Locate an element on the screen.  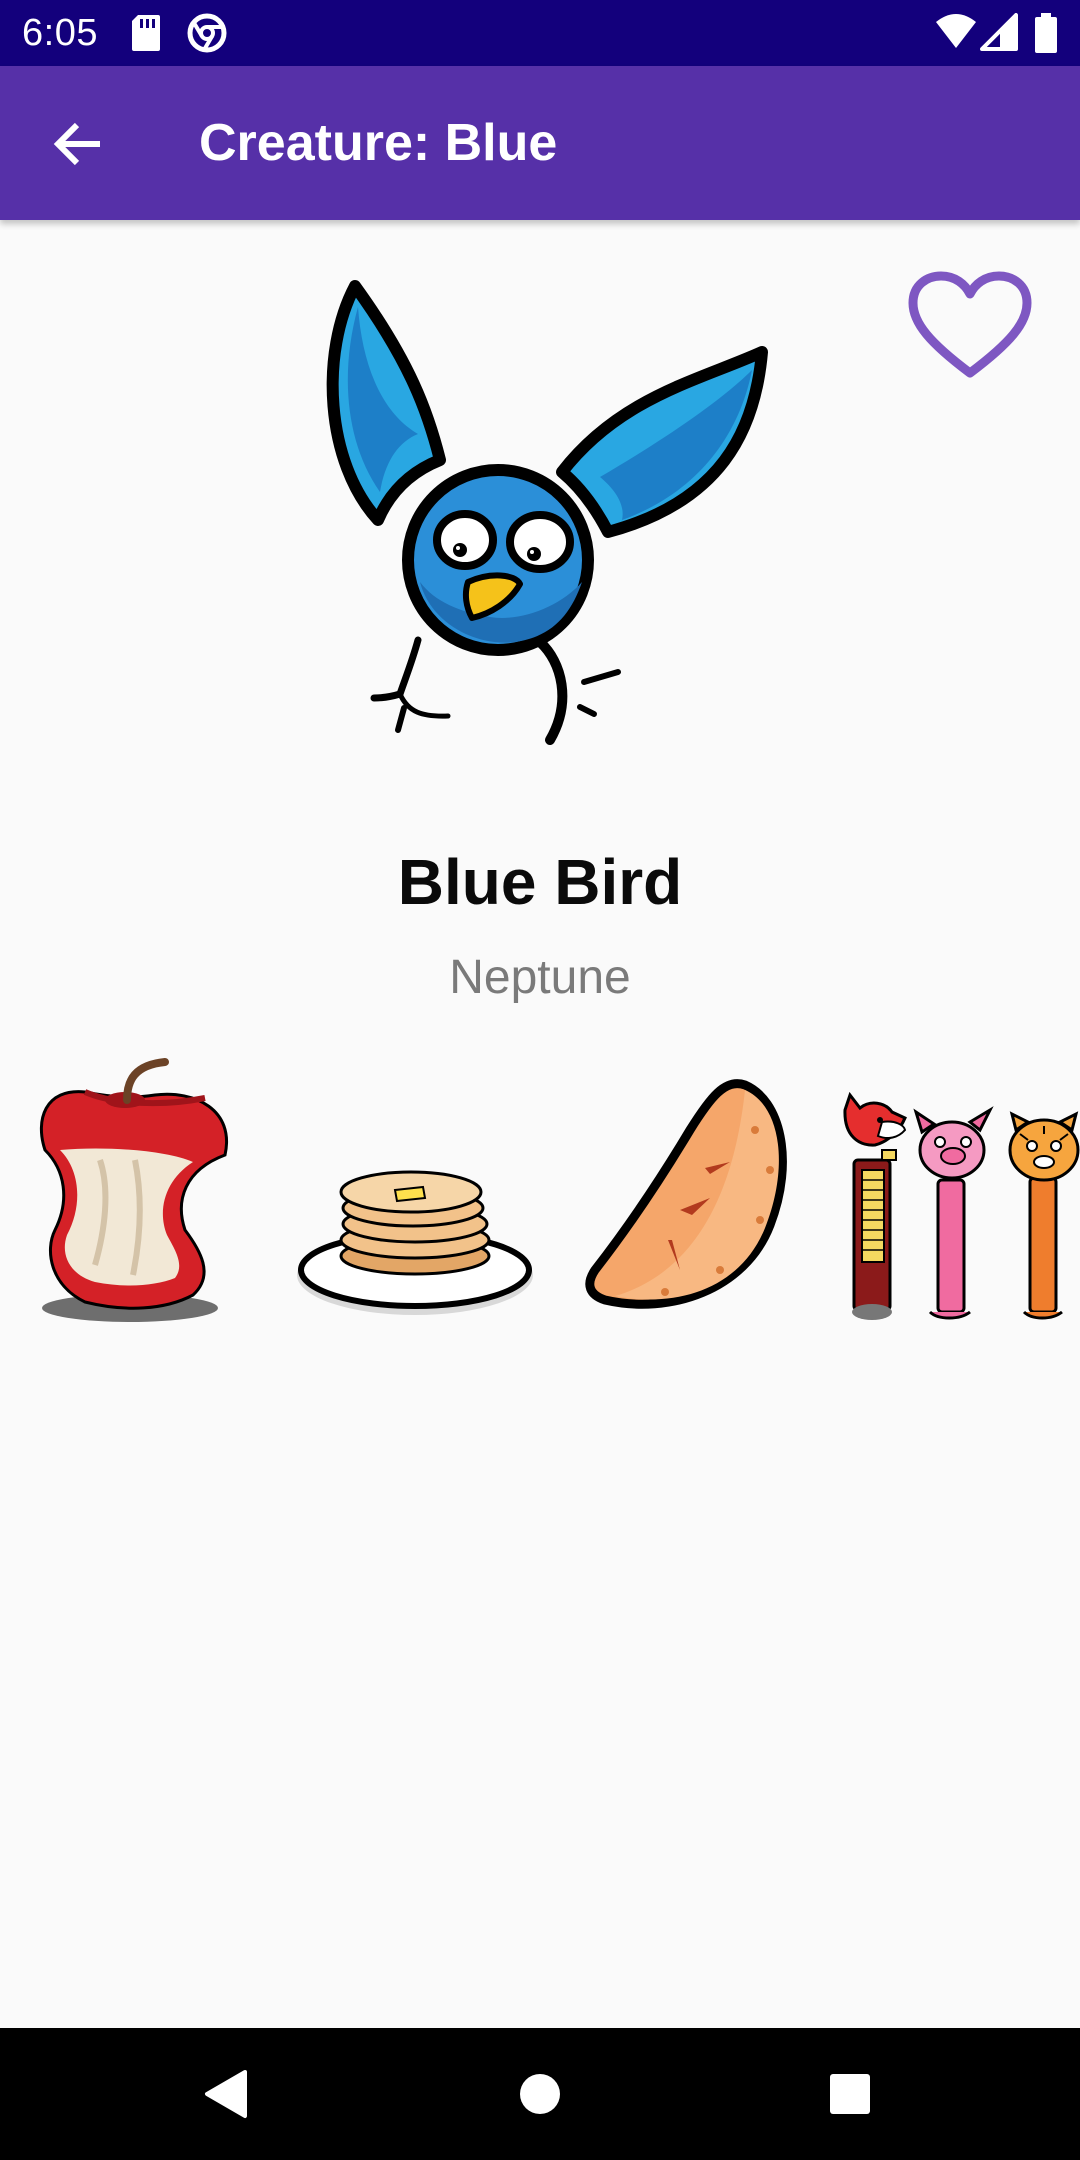
back-triangle-icon is located at coordinates (226, 2094).